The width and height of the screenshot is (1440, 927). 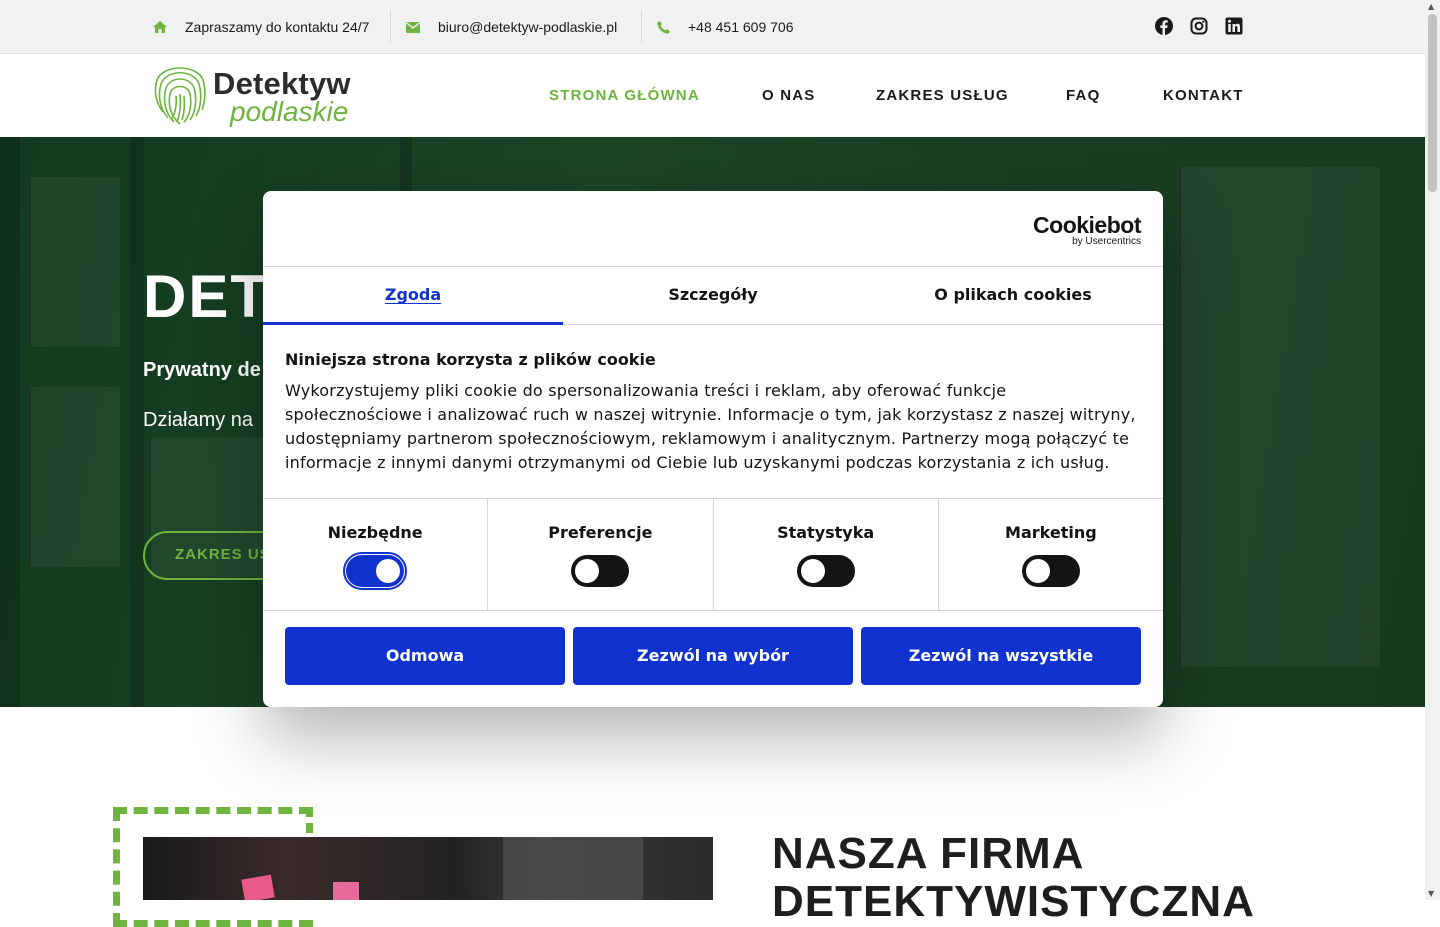 What do you see at coordinates (527, 27) in the screenshot?
I see `email-text: biuro@detektyw-podlaskie.pl` at bounding box center [527, 27].